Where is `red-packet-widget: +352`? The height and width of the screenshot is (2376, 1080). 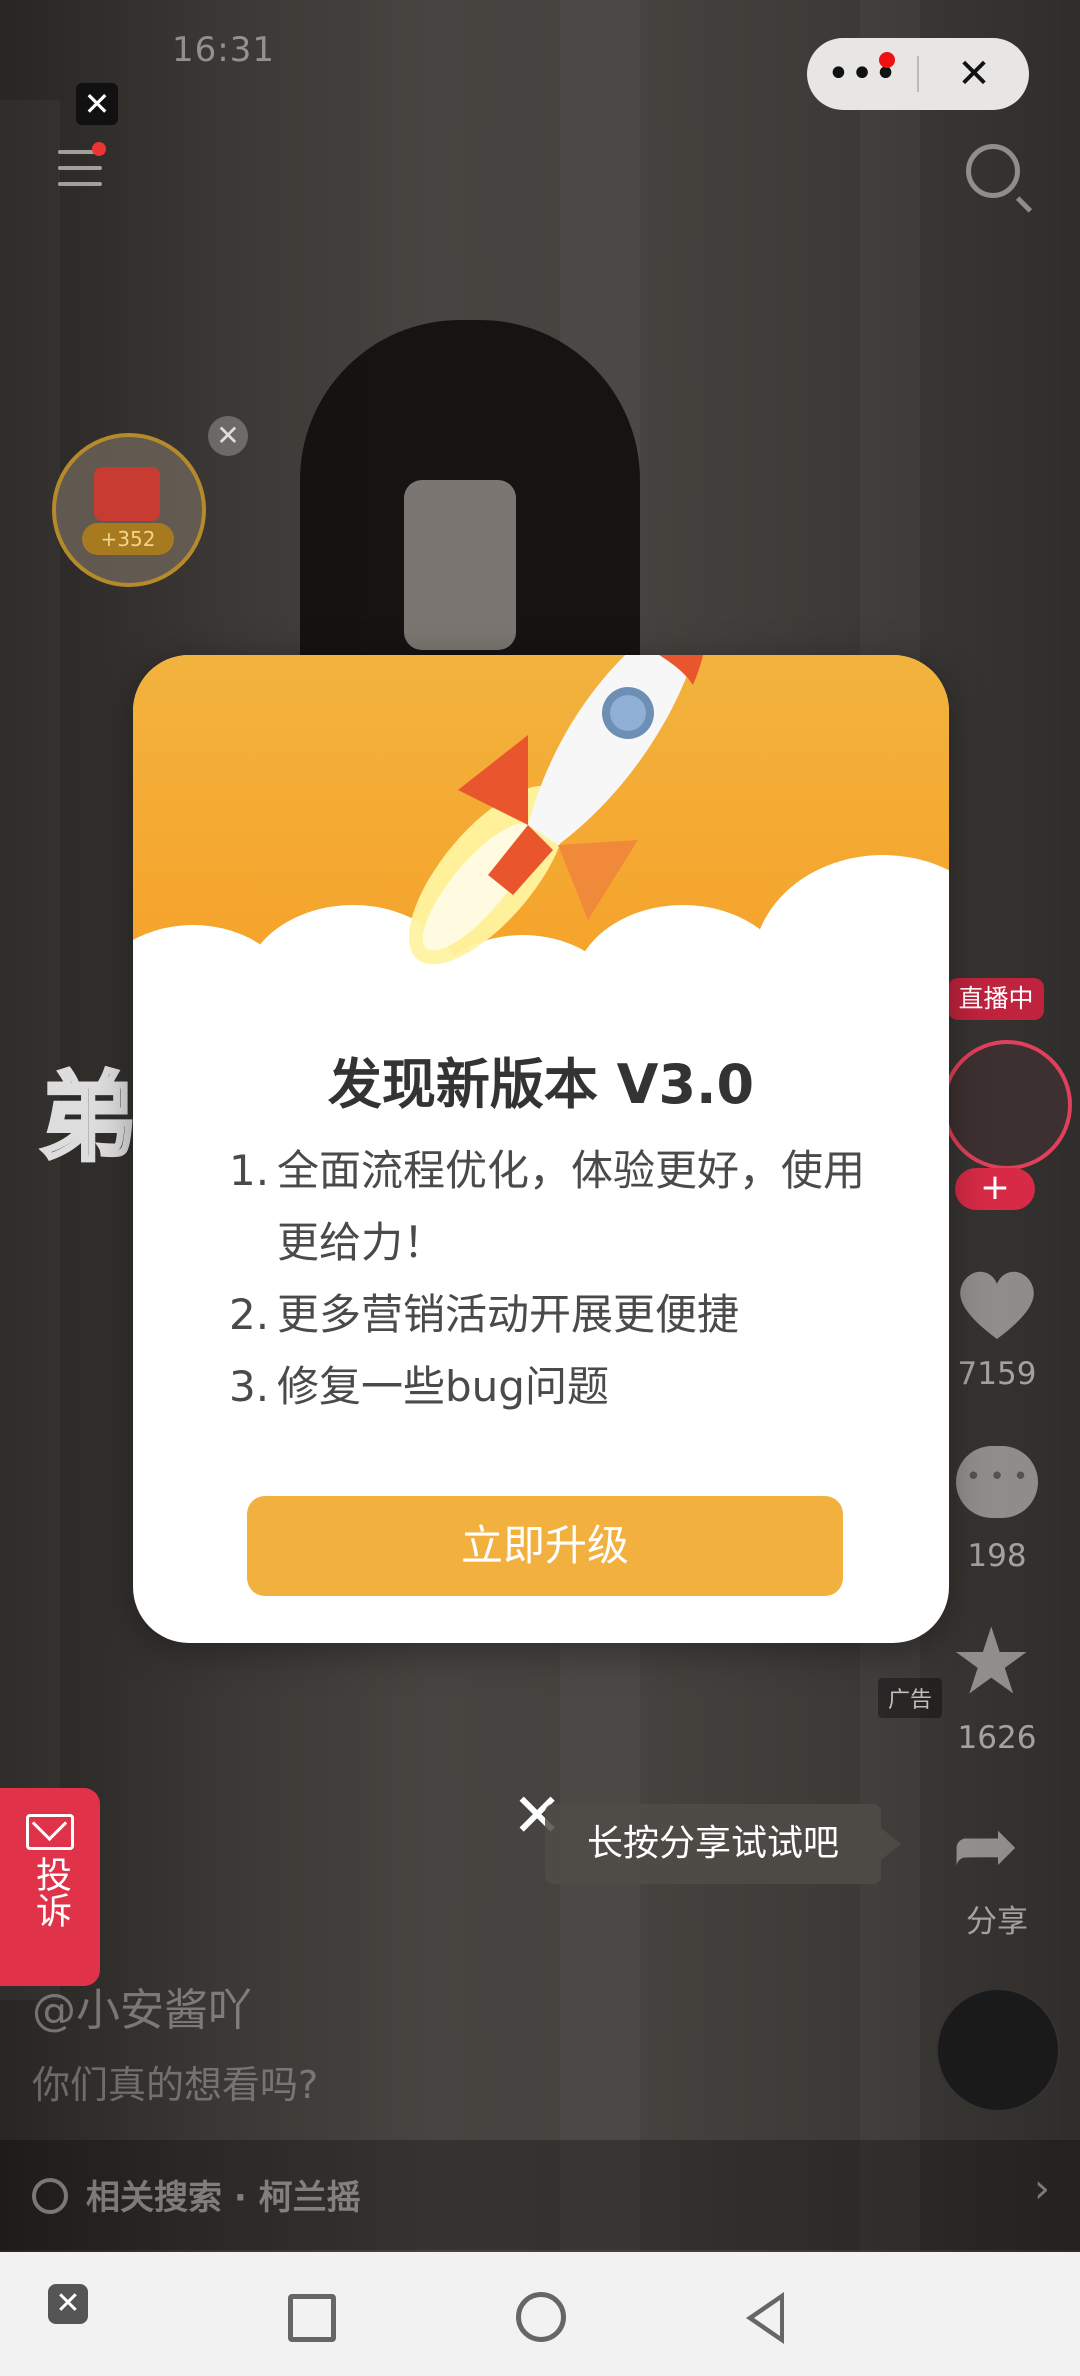 red-packet-widget: +352 is located at coordinates (129, 510).